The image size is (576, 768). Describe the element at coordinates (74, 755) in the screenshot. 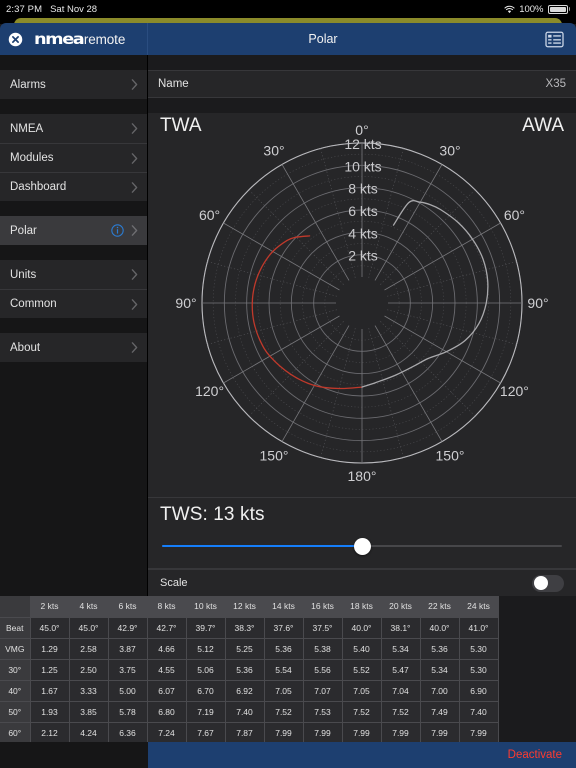

I see `bottom-left-filler` at that location.